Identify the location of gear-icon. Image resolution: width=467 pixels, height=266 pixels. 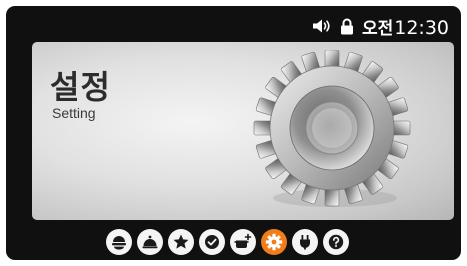
(274, 242).